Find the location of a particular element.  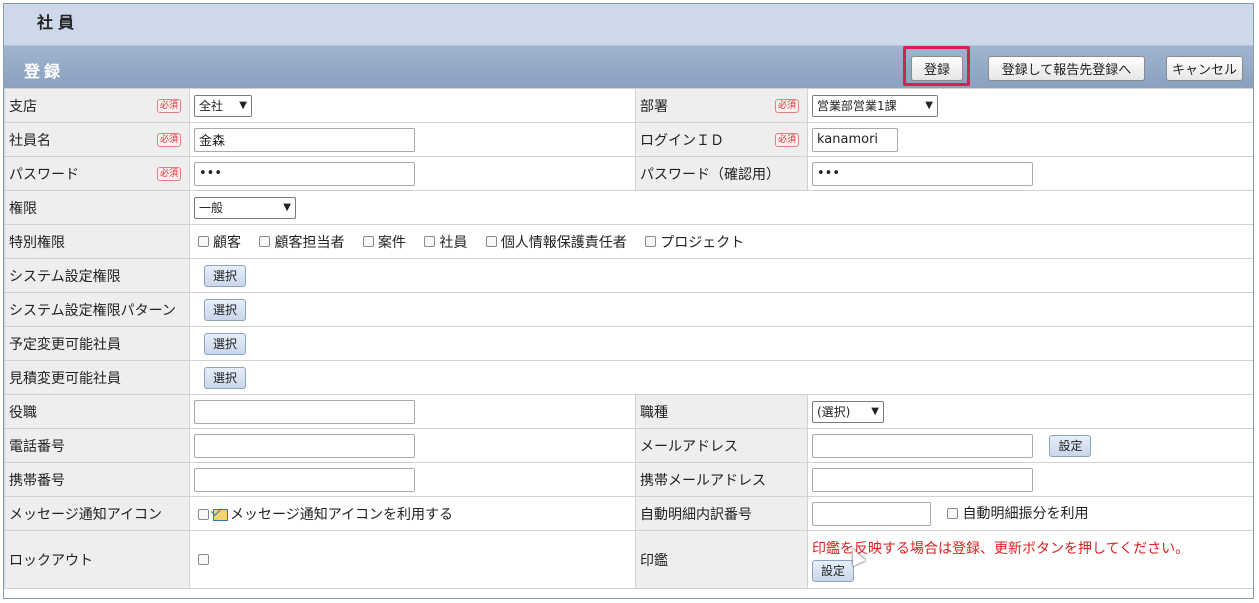

section-title: 登録 is located at coordinates (44, 71).